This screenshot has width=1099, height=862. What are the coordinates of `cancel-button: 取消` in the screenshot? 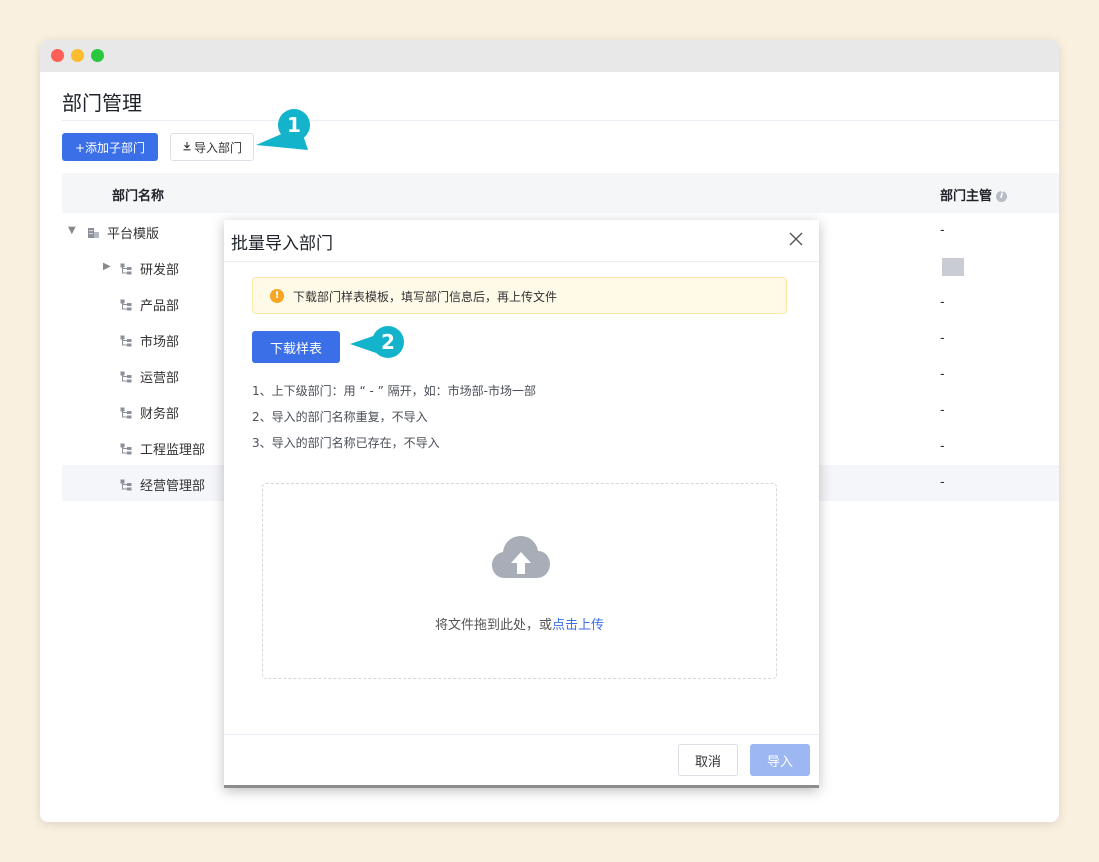 It's located at (708, 760).